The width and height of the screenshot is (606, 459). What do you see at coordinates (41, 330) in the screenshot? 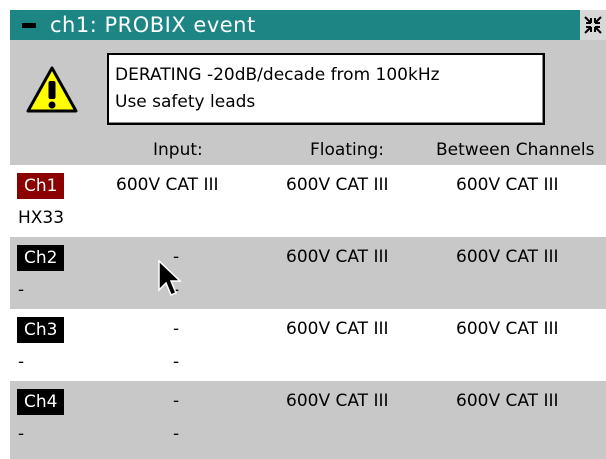
I see `channel-badge-ch3: Ch3` at bounding box center [41, 330].